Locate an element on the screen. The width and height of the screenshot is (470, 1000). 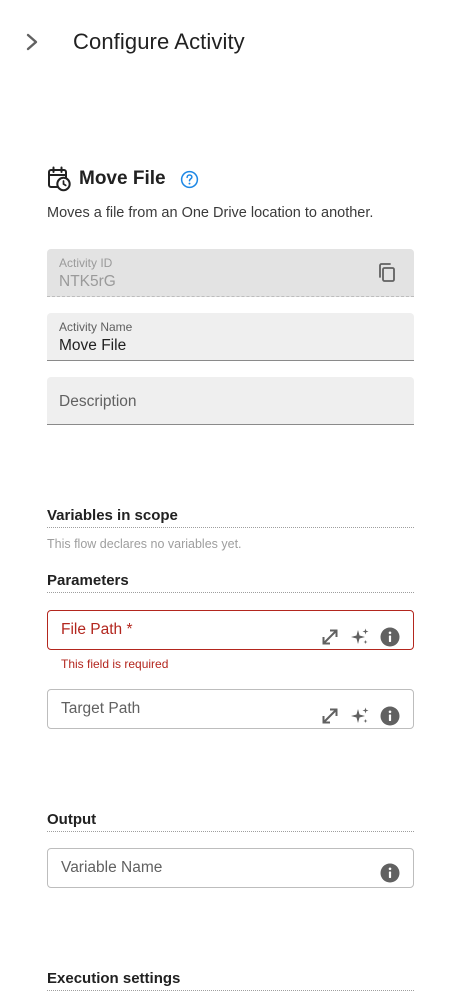
panel-header: Configure Activity is located at coordinates (235, 42).